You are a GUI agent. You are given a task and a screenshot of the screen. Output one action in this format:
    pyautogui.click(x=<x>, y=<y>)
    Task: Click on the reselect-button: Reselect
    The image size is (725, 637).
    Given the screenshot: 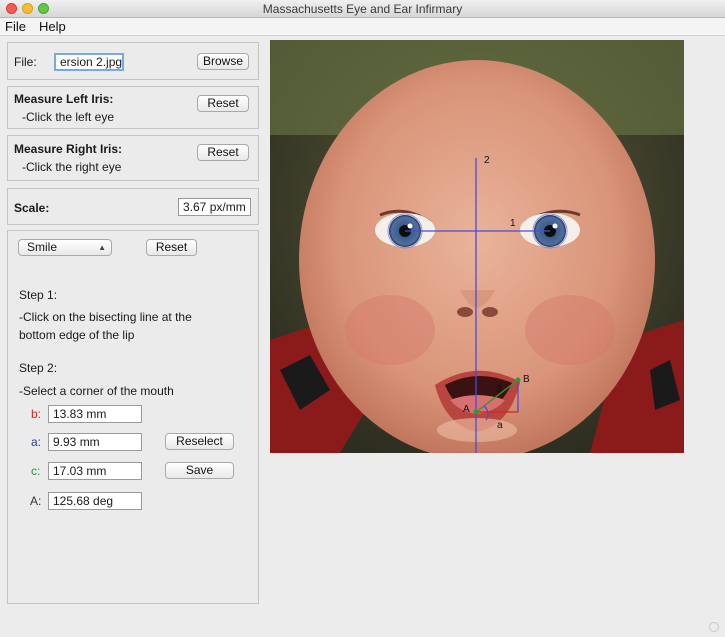 What is the action you would take?
    pyautogui.click(x=199, y=441)
    